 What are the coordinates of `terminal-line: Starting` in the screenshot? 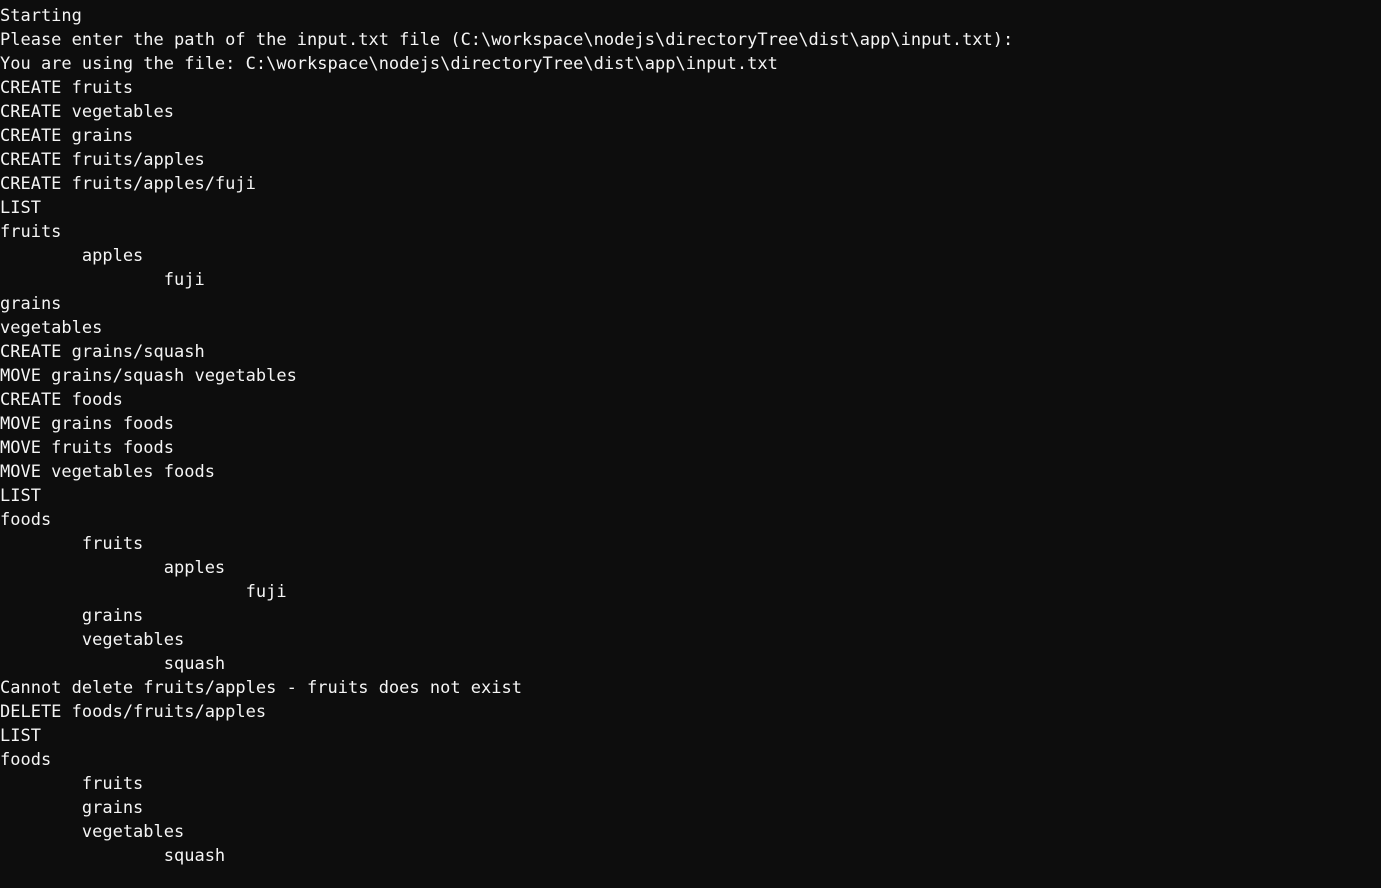 It's located at (41, 16).